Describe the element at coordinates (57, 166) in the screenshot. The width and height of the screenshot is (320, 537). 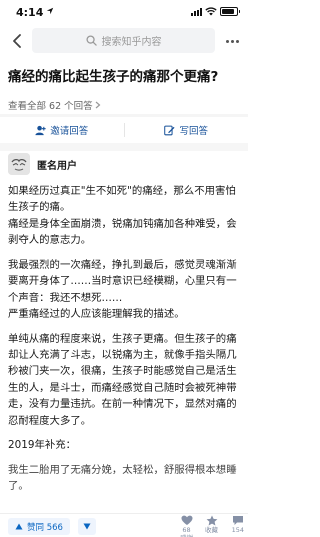
I see `author-name: 匿名用户` at that location.